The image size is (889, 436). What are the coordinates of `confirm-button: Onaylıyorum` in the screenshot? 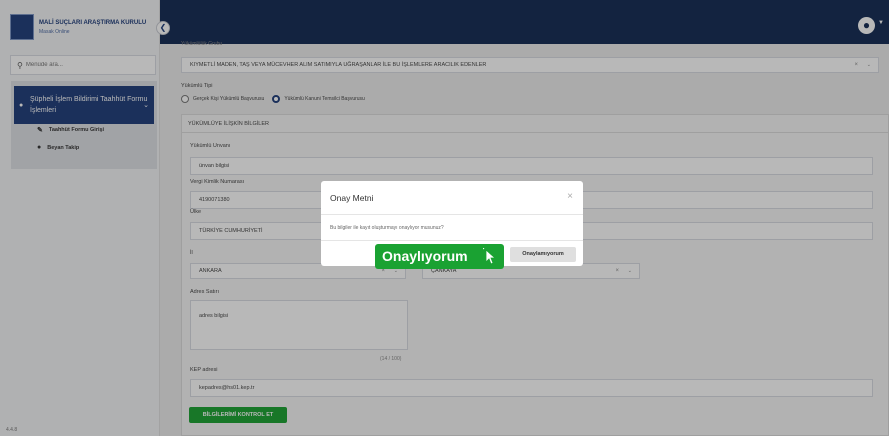 It's located at (439, 256).